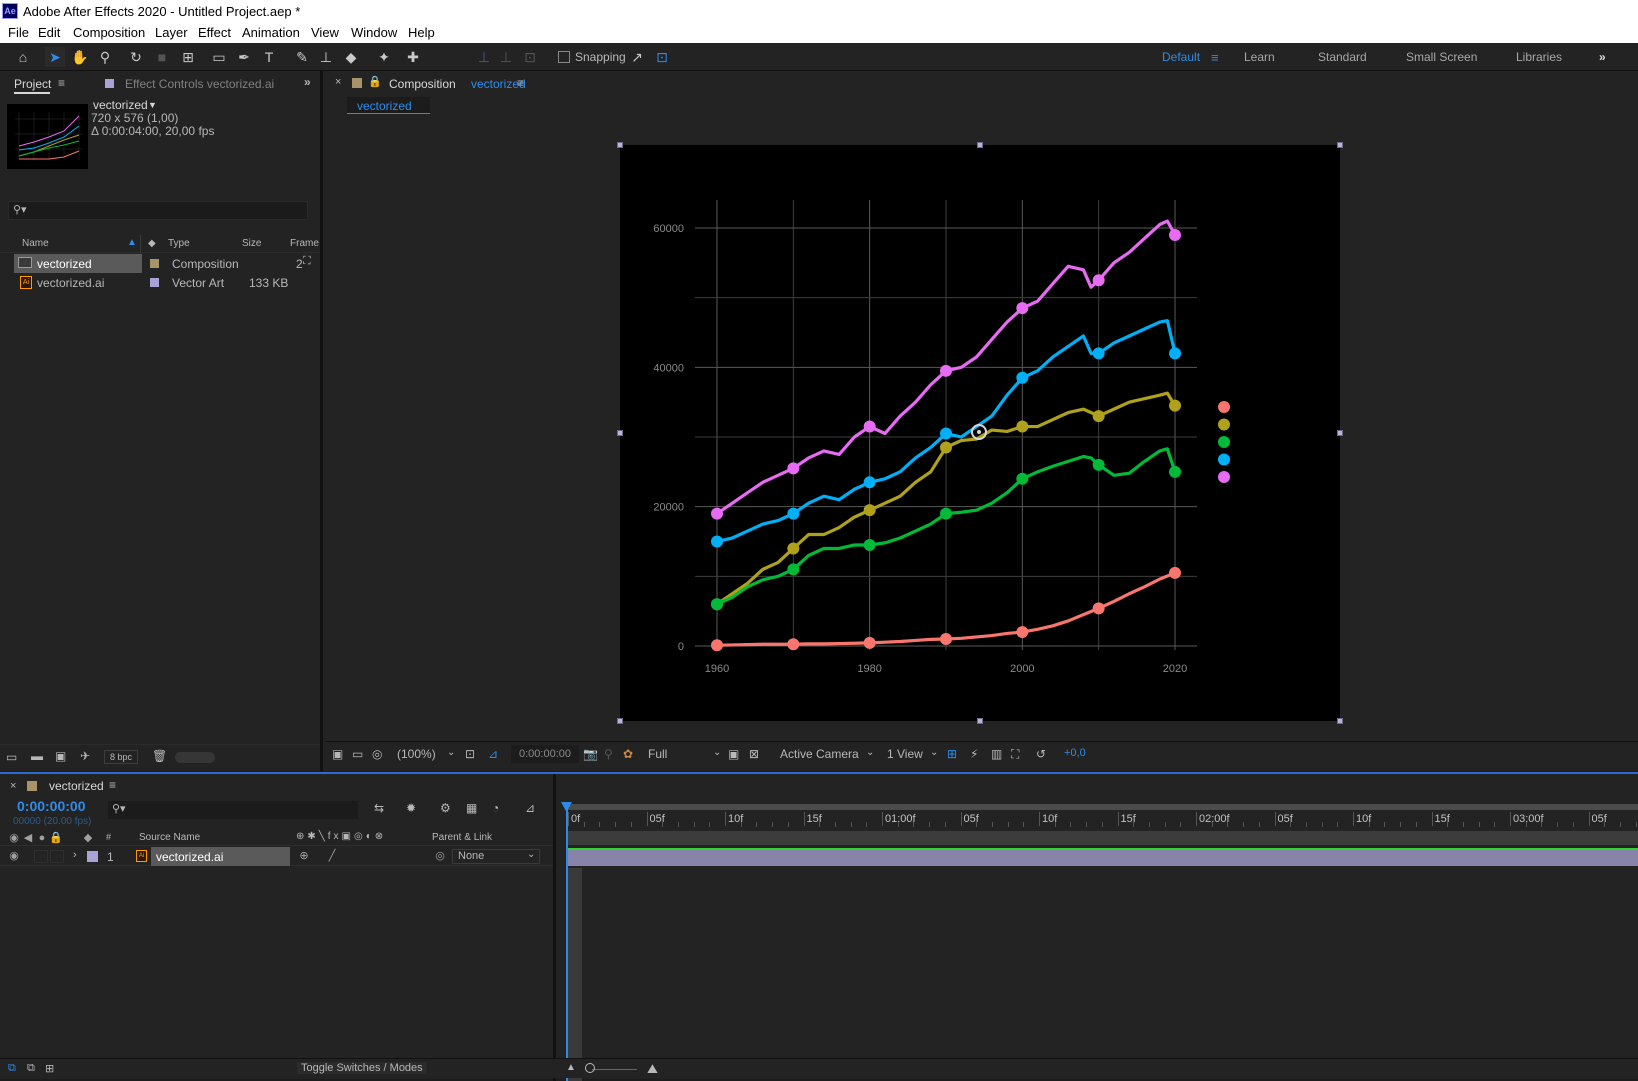  Describe the element at coordinates (1075, 753) in the screenshot. I see `exposure-value: +0,0` at that location.